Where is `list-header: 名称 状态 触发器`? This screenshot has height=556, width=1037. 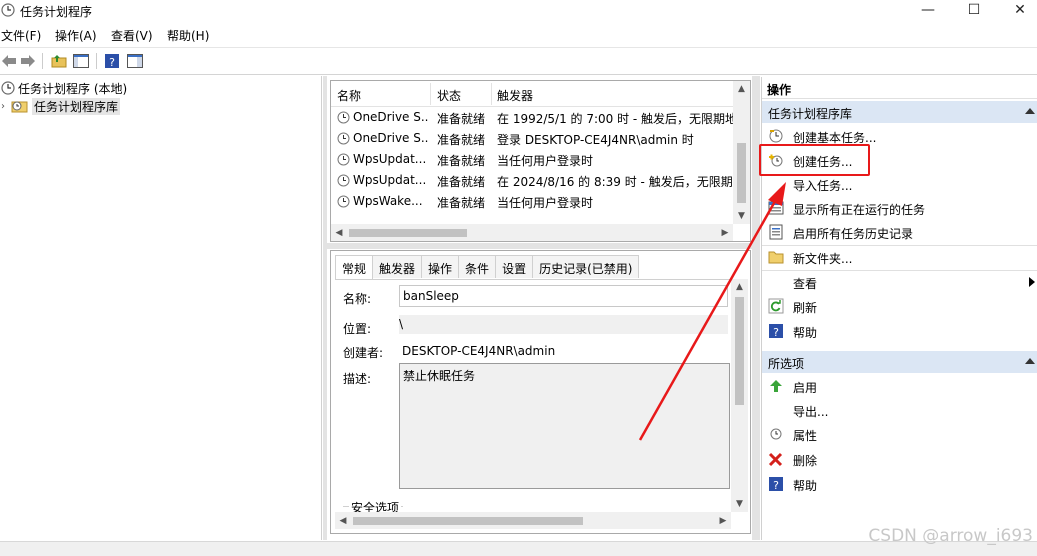
list-header: 名称 状态 触发器 is located at coordinates (532, 94).